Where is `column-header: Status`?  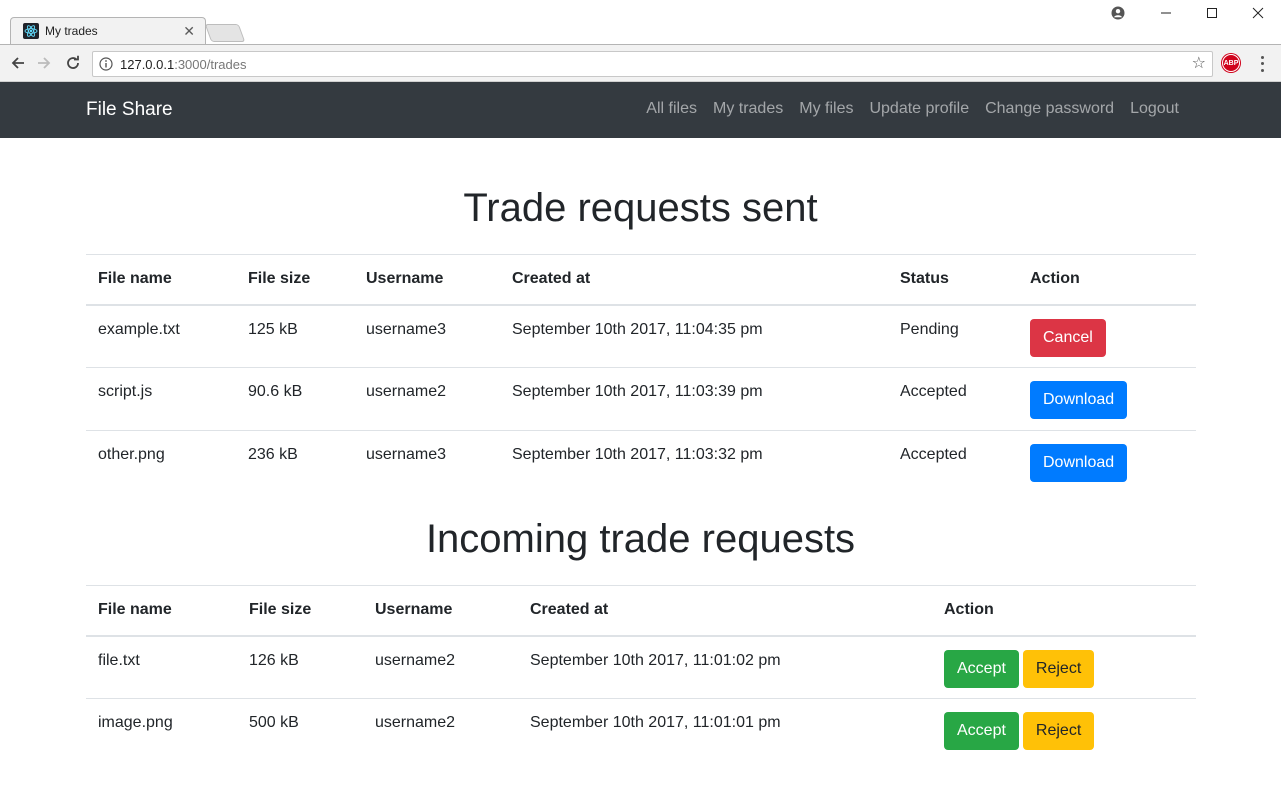 column-header: Status is located at coordinates (953, 280).